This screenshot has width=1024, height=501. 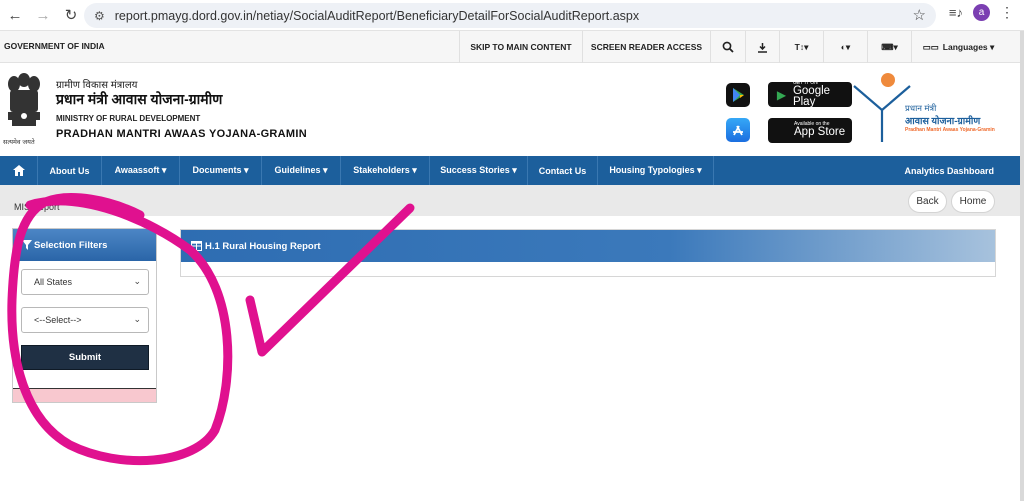 What do you see at coordinates (943, 121) in the screenshot?
I see `logo-hindi-line2: आवास योजना-ग्रामीण` at bounding box center [943, 121].